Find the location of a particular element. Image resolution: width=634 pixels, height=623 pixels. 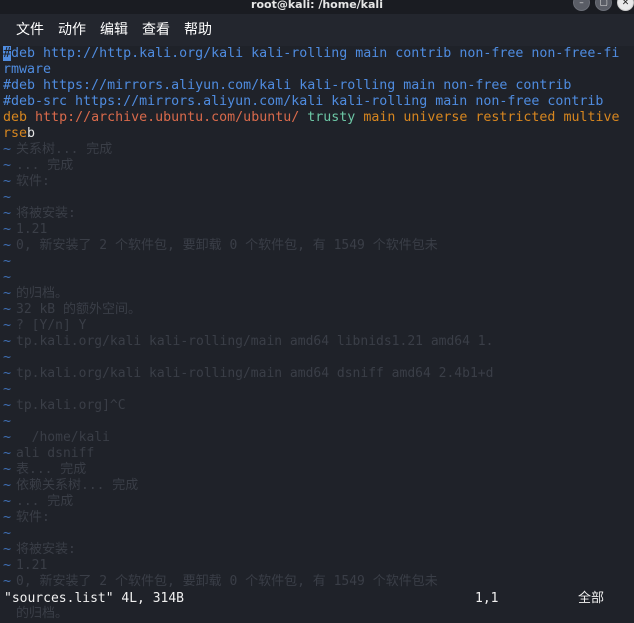

minimize-icon: – is located at coordinates (581, 4).